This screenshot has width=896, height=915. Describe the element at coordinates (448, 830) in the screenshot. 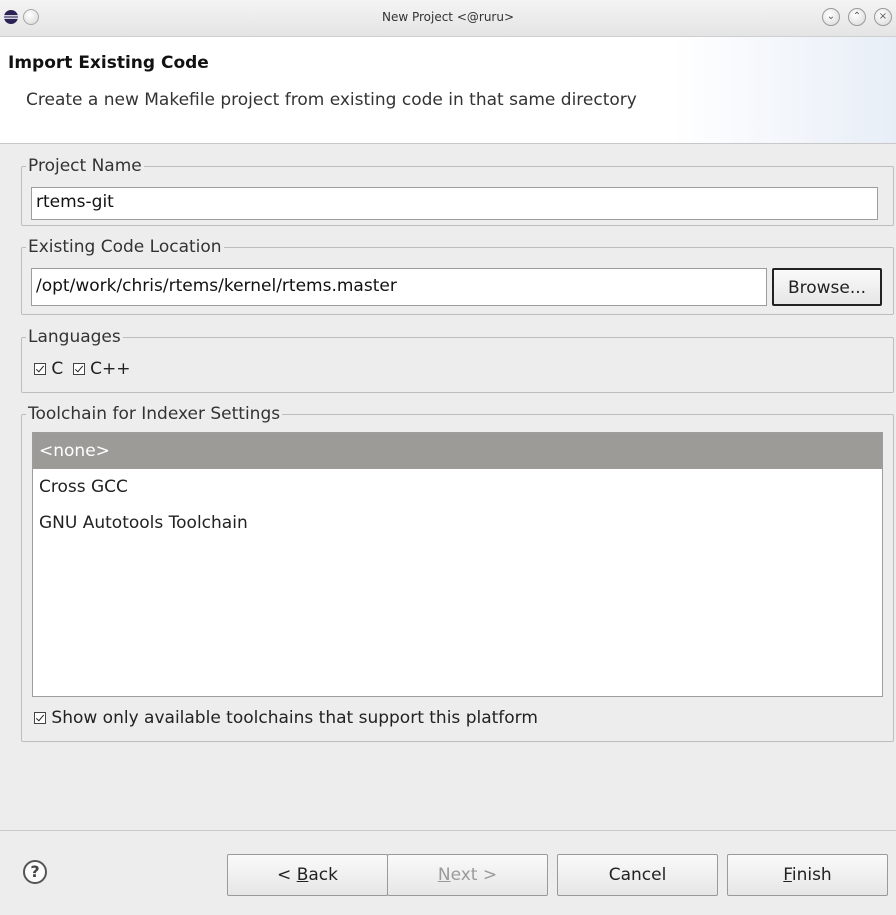

I see `footer-separator` at that location.